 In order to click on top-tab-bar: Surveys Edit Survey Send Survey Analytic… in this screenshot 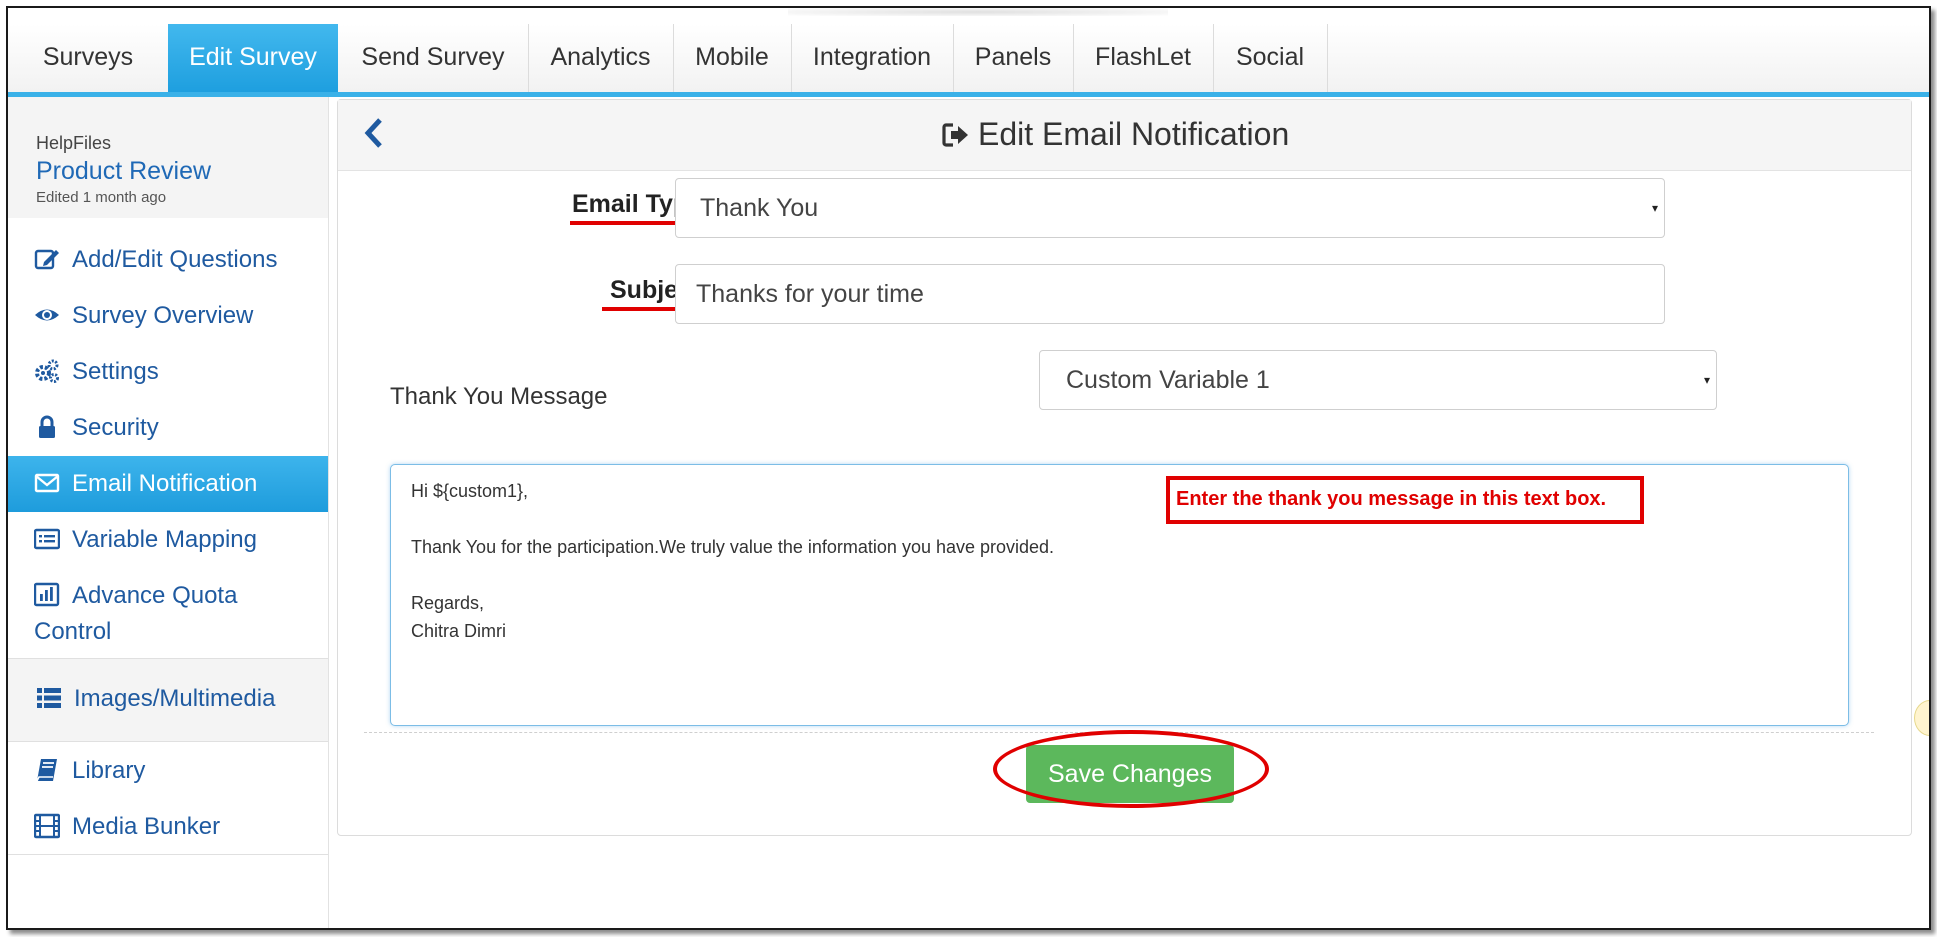, I will do `click(968, 60)`.